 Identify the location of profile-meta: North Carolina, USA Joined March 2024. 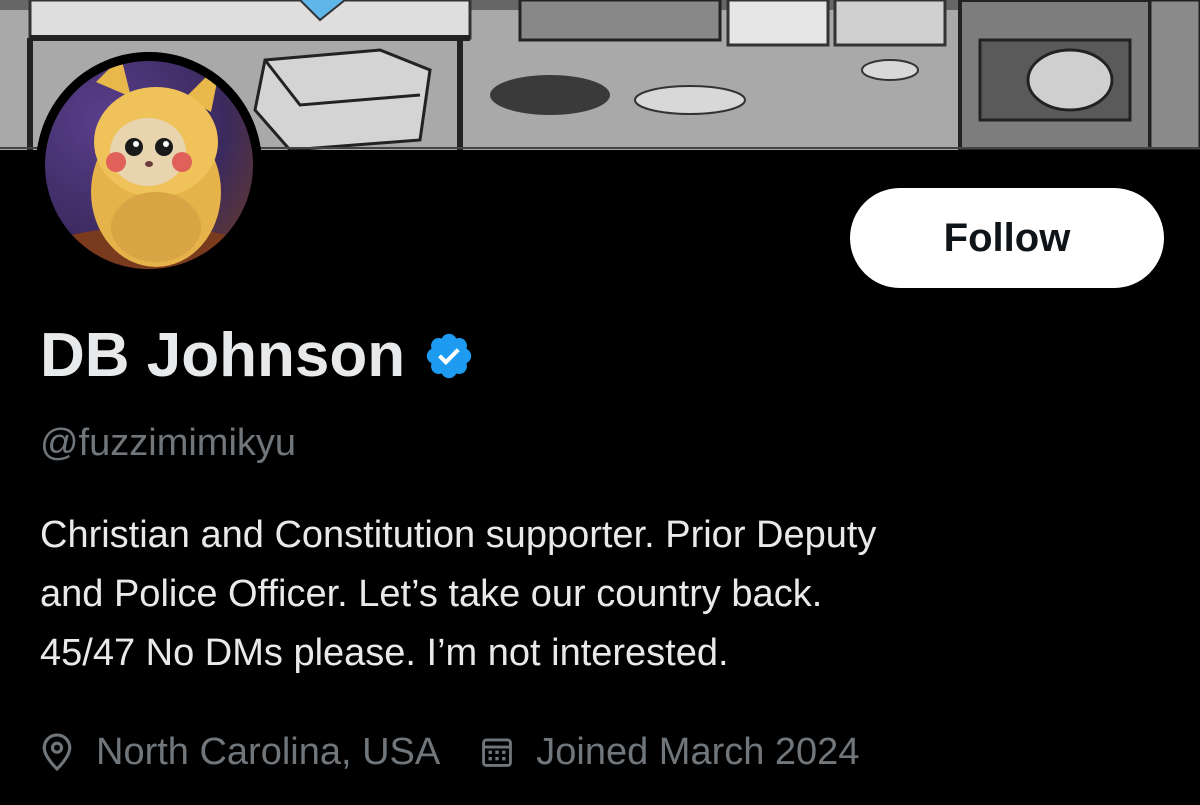
(449, 752).